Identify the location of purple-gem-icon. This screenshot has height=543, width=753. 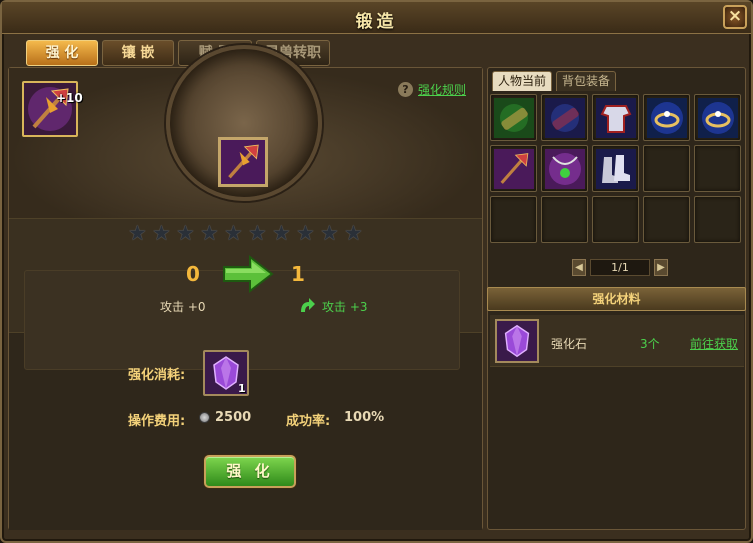
(517, 341).